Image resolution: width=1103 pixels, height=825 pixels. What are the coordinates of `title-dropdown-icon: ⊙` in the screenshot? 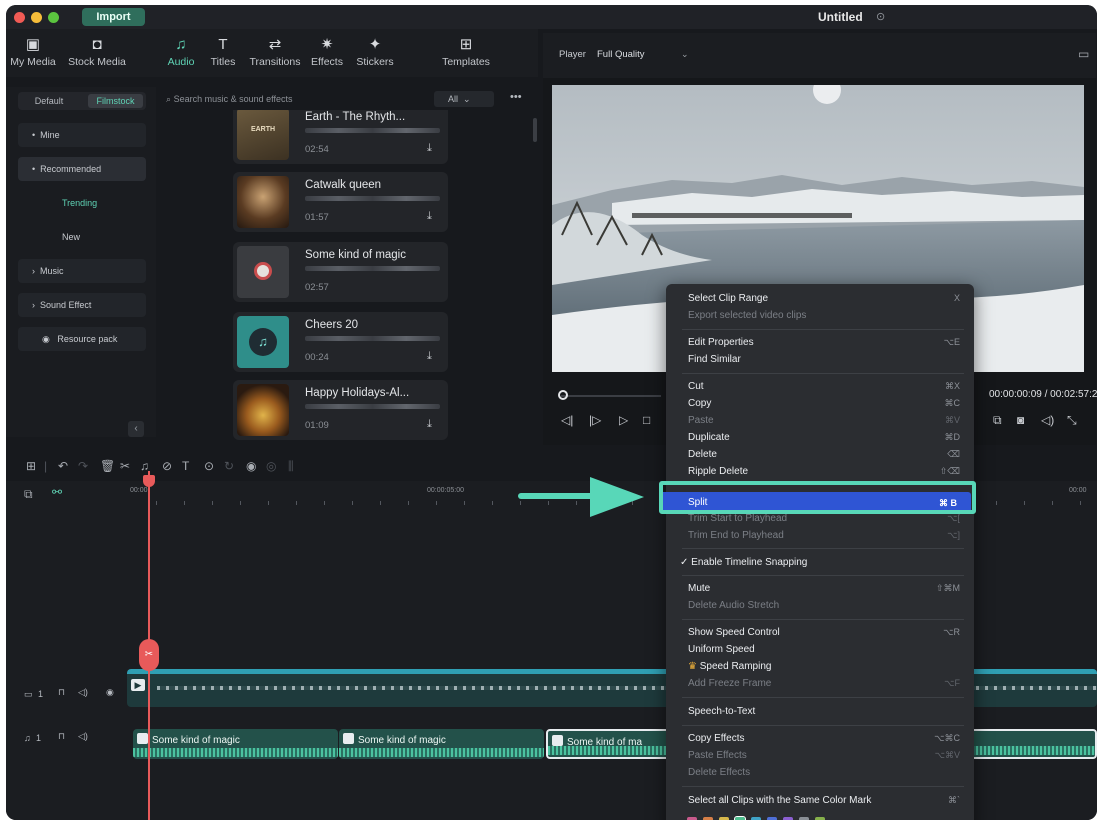 It's located at (880, 16).